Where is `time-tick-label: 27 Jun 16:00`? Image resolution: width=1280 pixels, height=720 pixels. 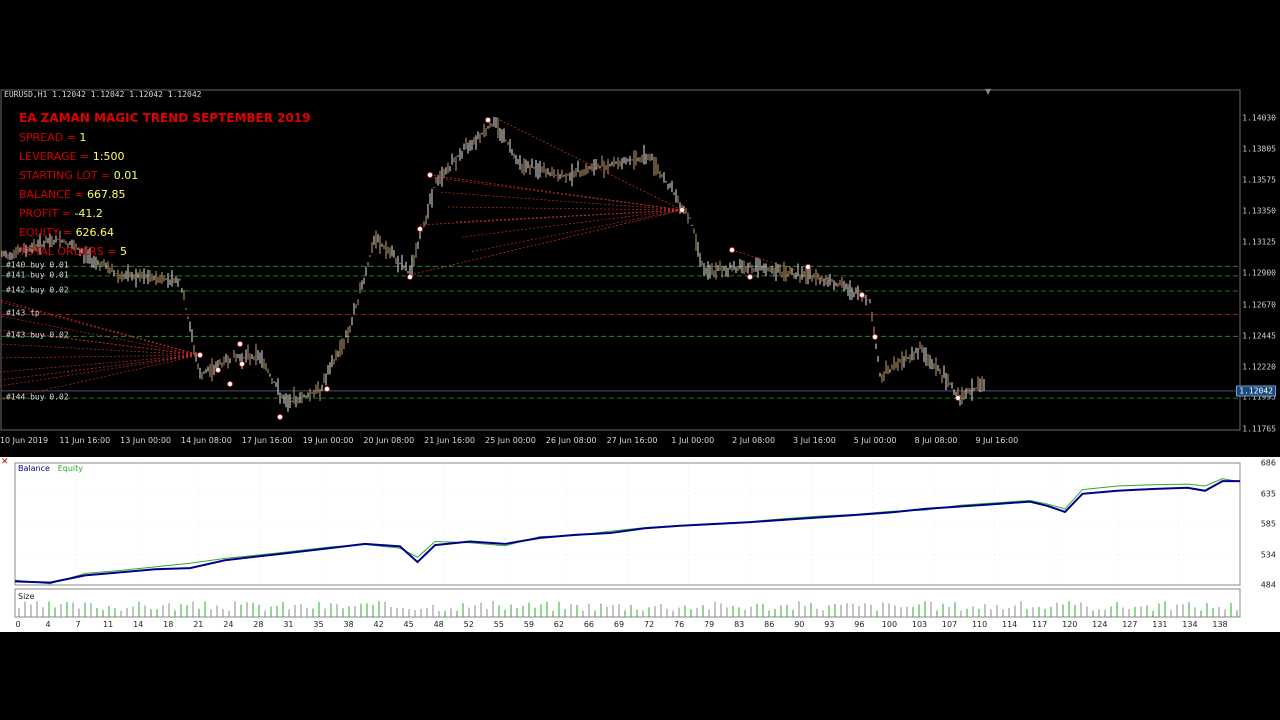 time-tick-label: 27 Jun 16:00 is located at coordinates (632, 440).